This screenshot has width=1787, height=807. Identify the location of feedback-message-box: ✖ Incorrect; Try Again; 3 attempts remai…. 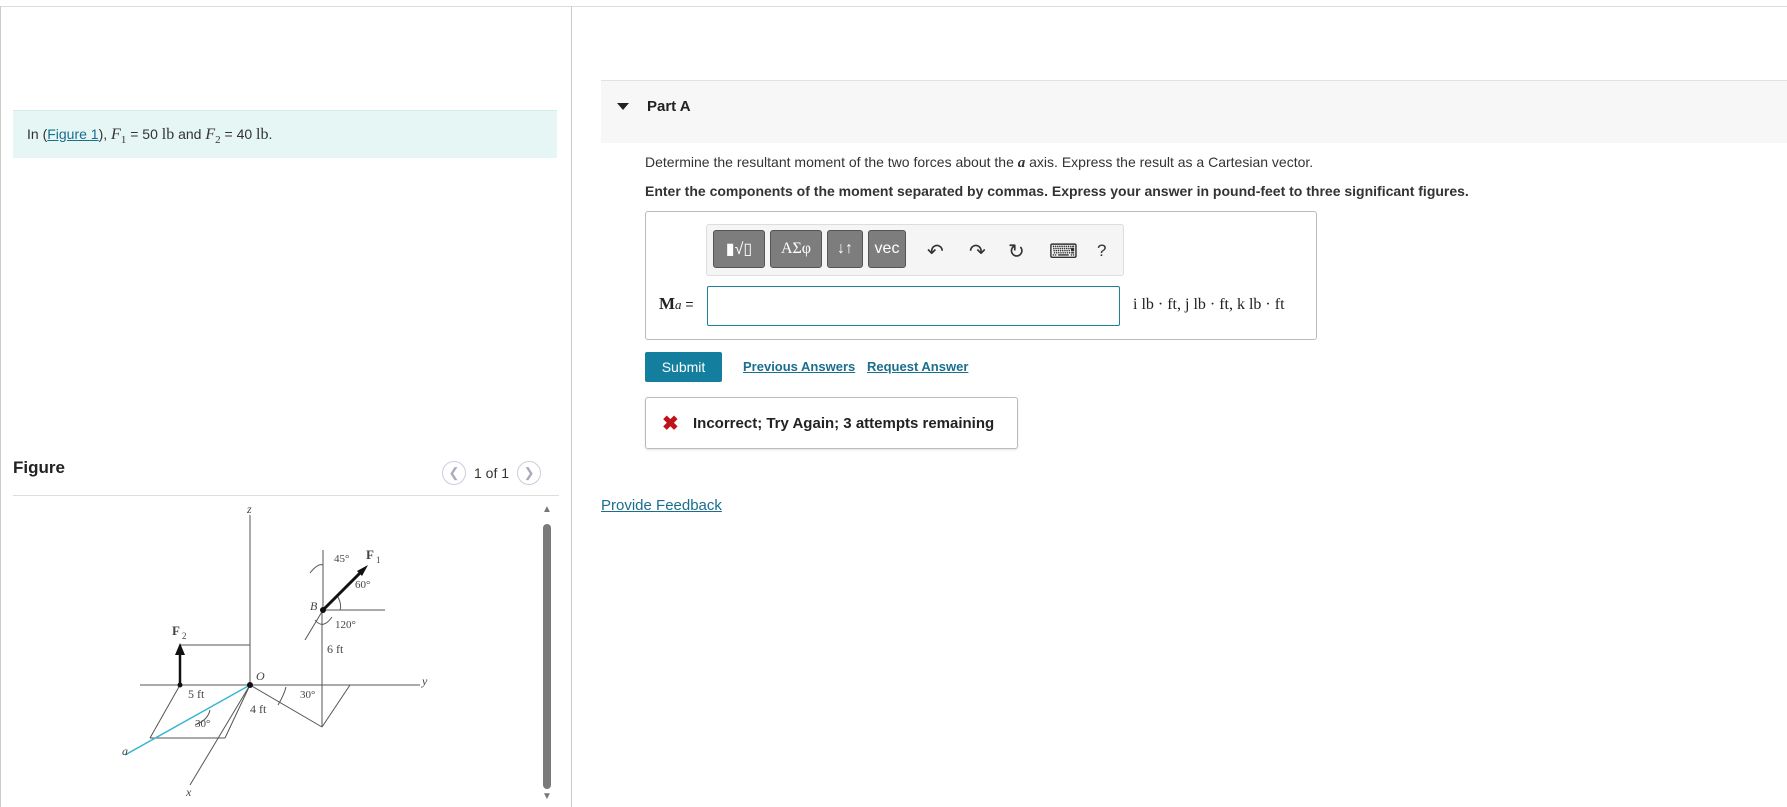
(831, 423).